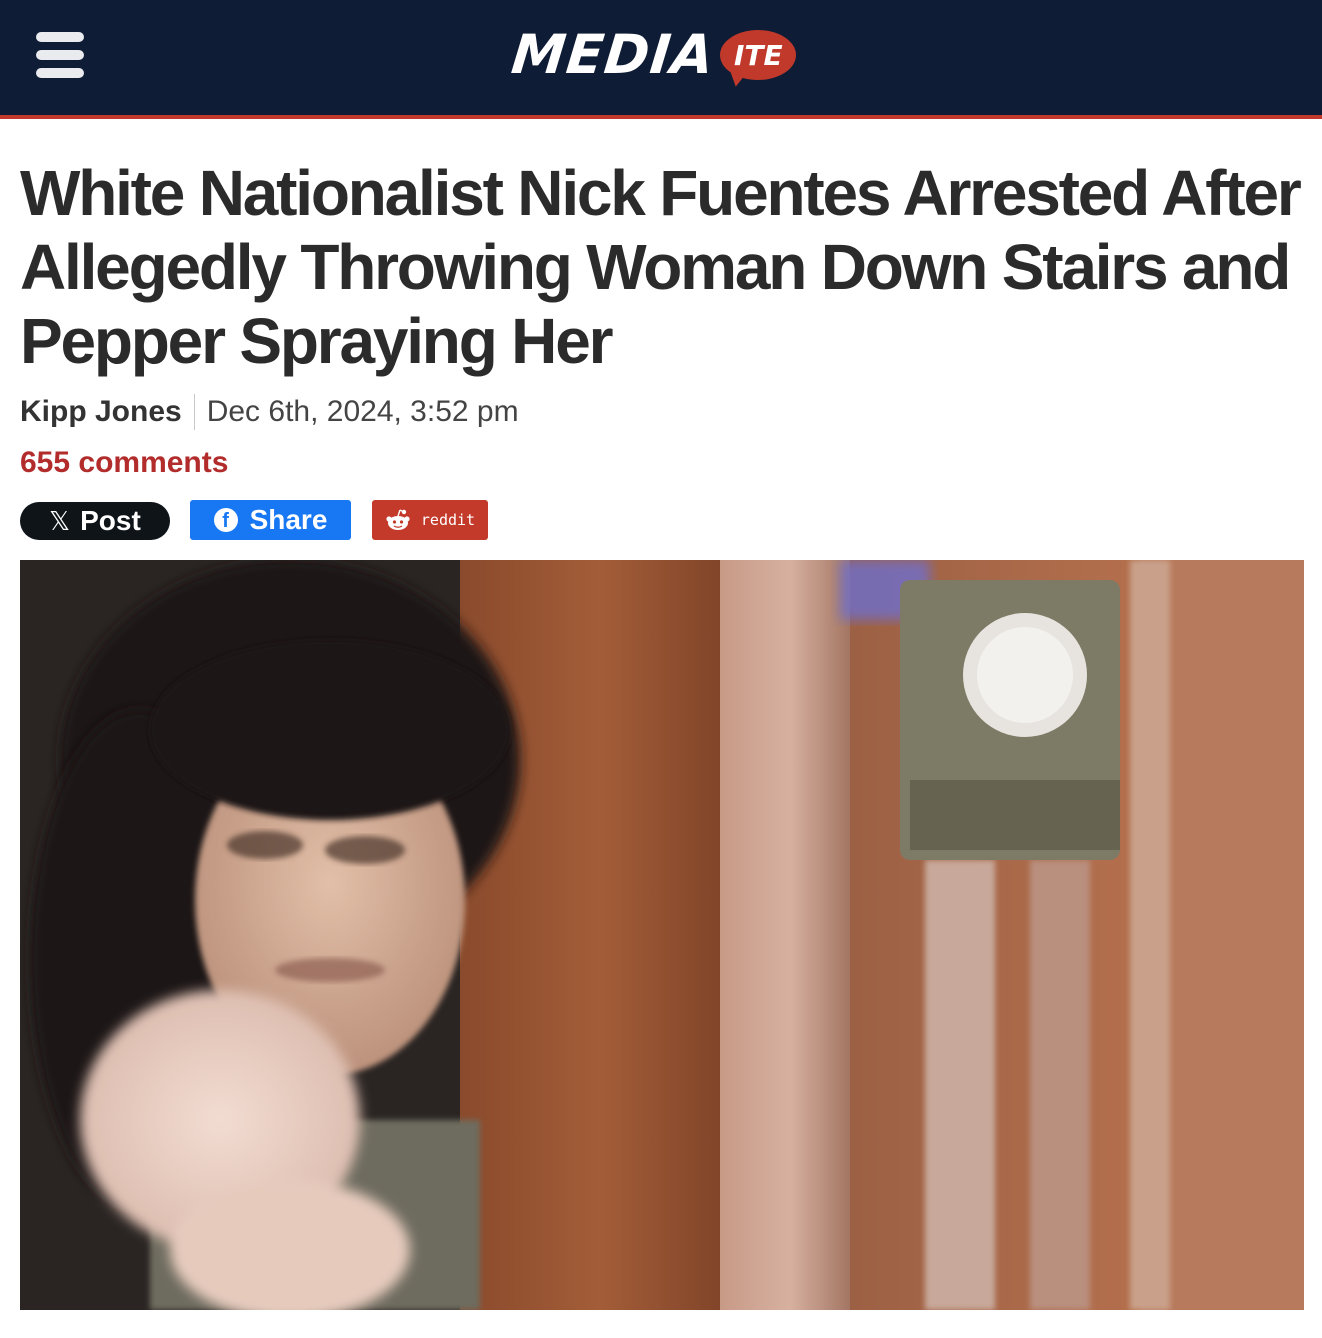 The height and width of the screenshot is (1338, 1322). I want to click on reddit-share-button: reddit, so click(430, 520).